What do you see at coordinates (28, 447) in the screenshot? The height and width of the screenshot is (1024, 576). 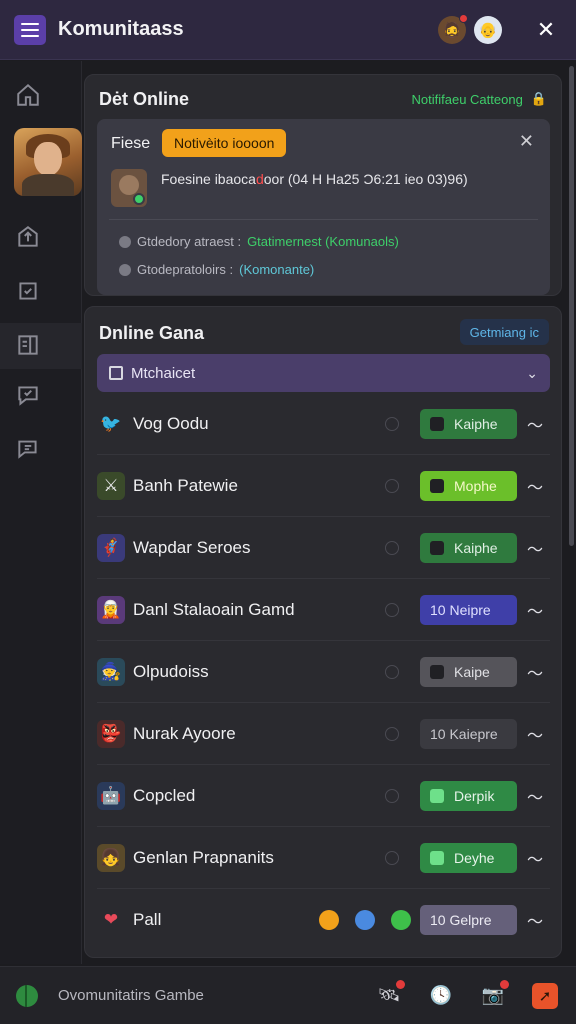 I see `message-icon` at bounding box center [28, 447].